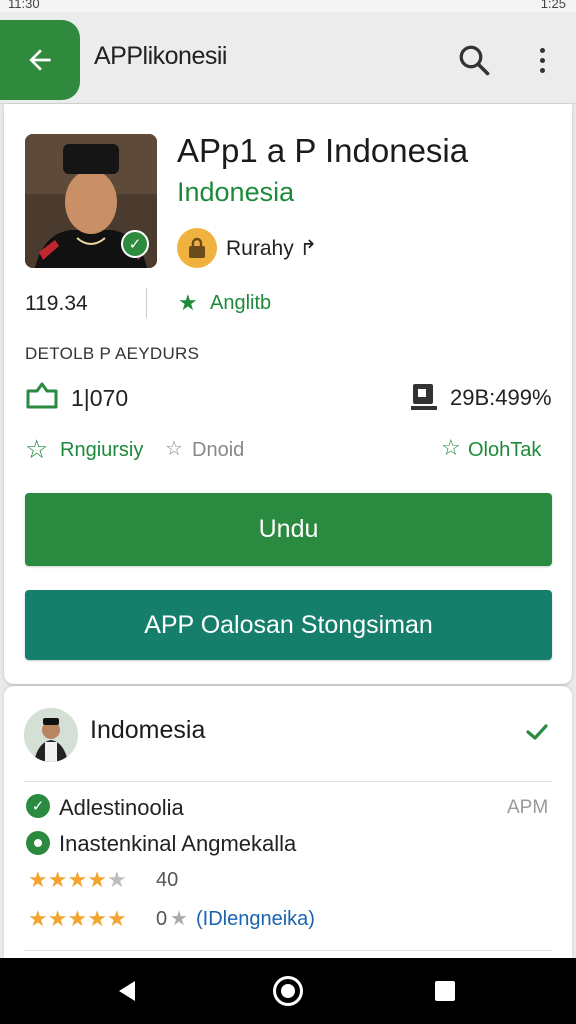 The height and width of the screenshot is (1024, 576). What do you see at coordinates (42, 395) in the screenshot?
I see `install-icon` at bounding box center [42, 395].